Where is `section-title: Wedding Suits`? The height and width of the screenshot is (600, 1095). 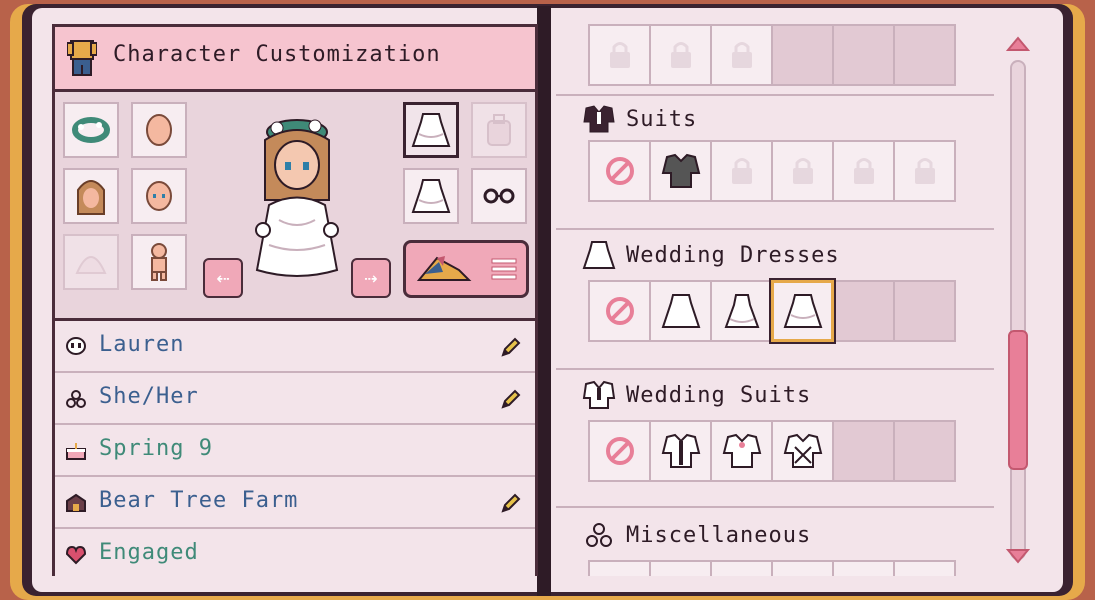
section-title: Wedding Suits is located at coordinates (719, 395).